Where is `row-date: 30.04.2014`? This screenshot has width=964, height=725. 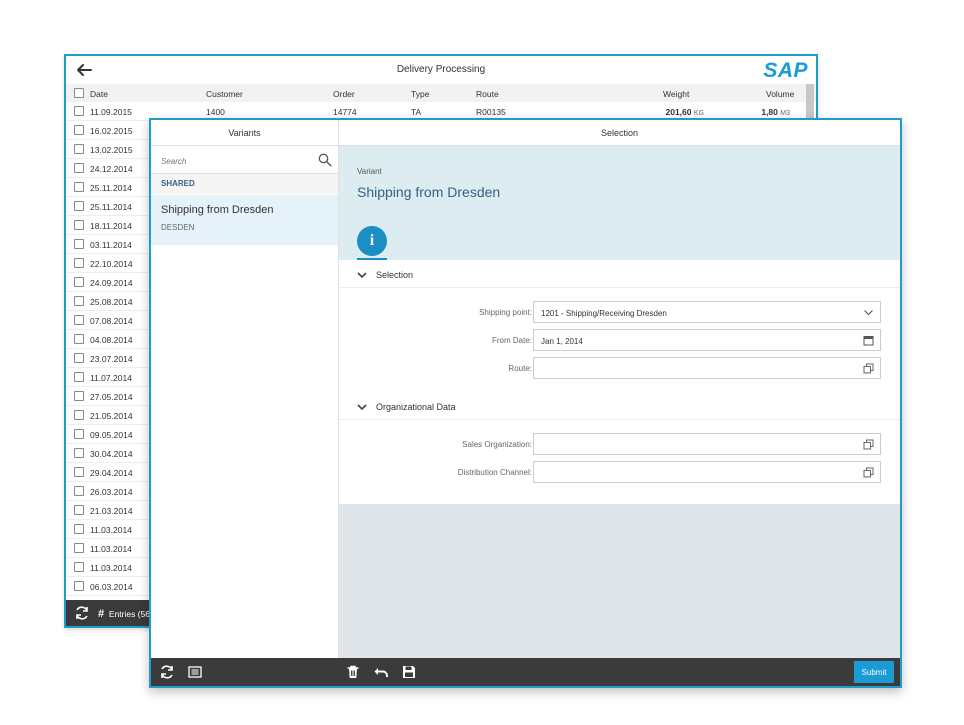
row-date: 30.04.2014 is located at coordinates (111, 454).